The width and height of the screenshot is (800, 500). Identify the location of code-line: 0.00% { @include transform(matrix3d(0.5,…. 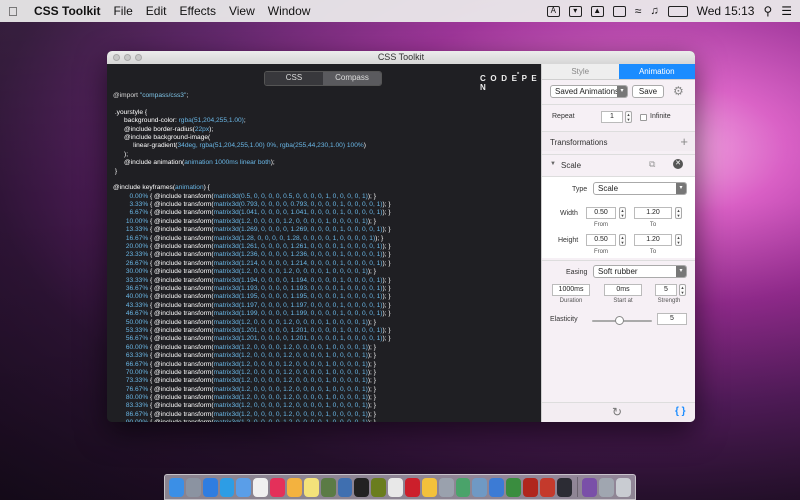
(325, 197).